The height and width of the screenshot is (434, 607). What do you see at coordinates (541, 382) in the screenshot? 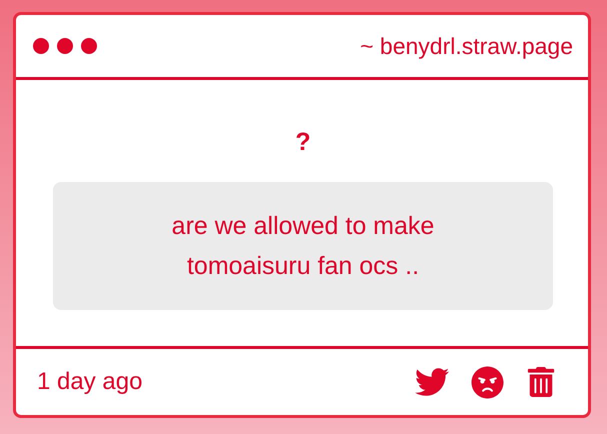
I see `trash-icon` at bounding box center [541, 382].